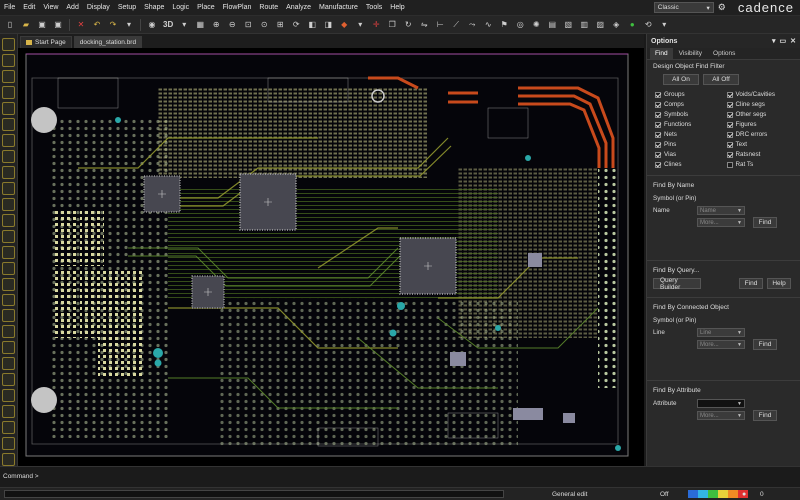 The image size is (800, 500). What do you see at coordinates (648, 25) in the screenshot?
I see `update-icon: ⟲` at bounding box center [648, 25].